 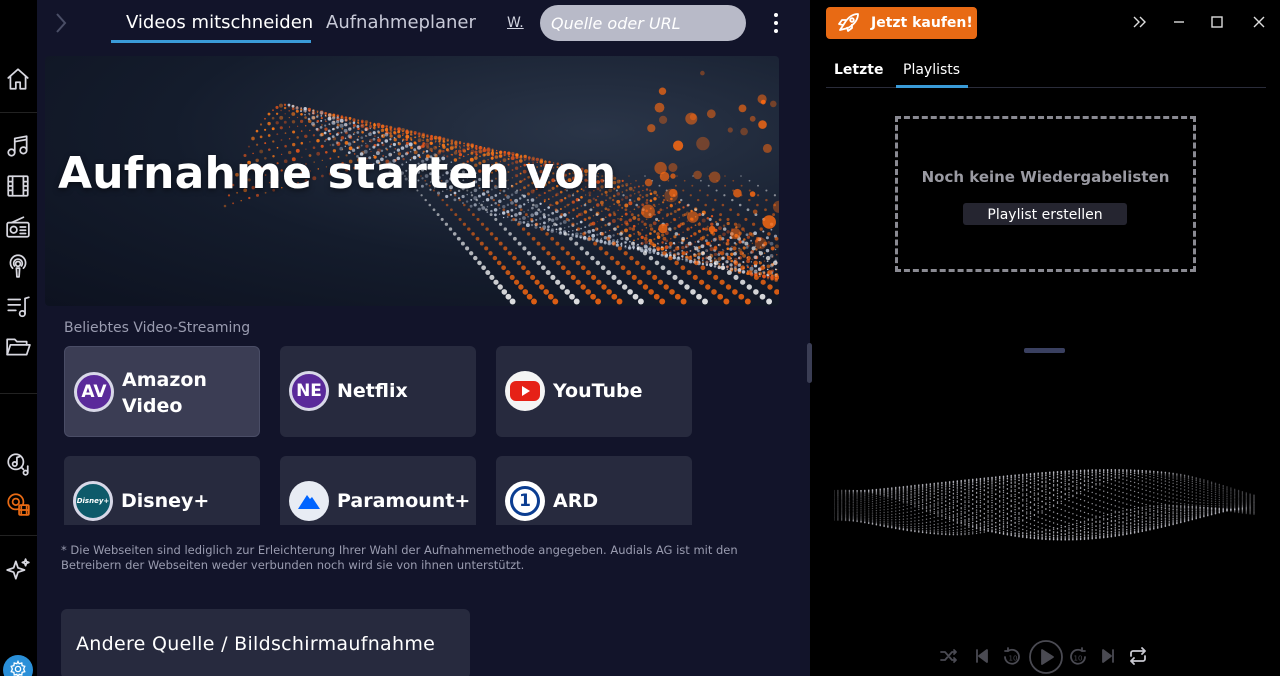 I want to click on more-options-button, so click(x=776, y=23).